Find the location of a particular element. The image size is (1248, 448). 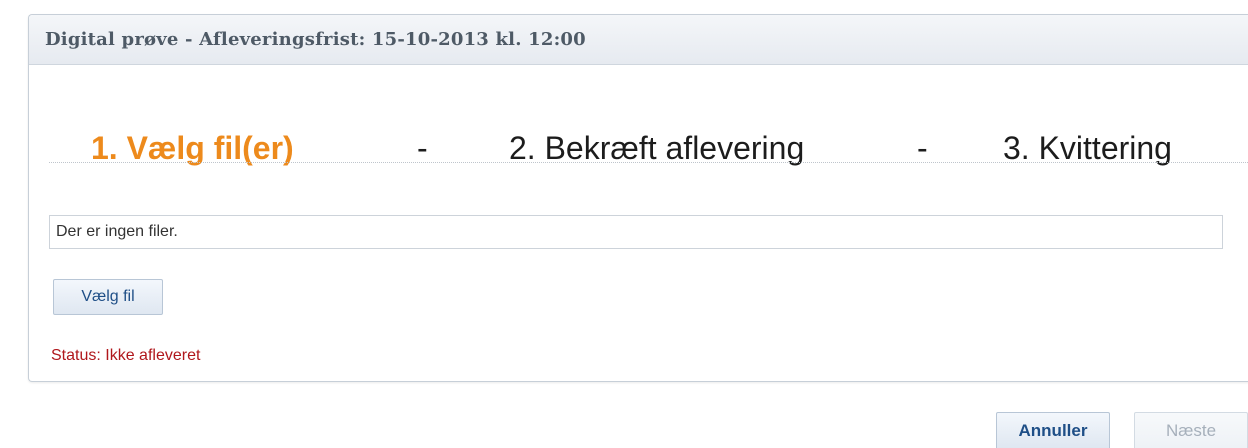

cancel-button: Annuller is located at coordinates (1053, 430).